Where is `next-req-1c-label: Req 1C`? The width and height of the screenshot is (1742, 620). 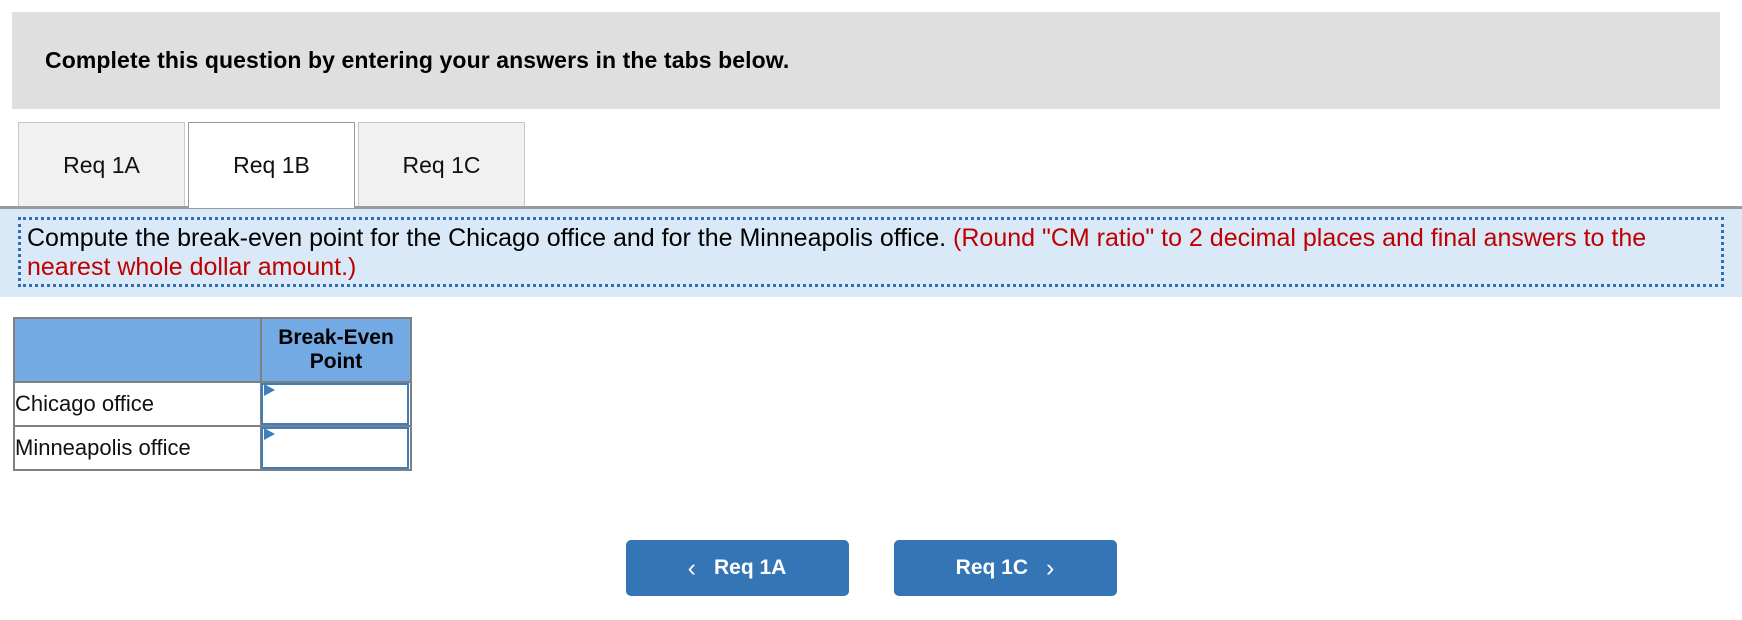 next-req-1c-label: Req 1C is located at coordinates (992, 567).